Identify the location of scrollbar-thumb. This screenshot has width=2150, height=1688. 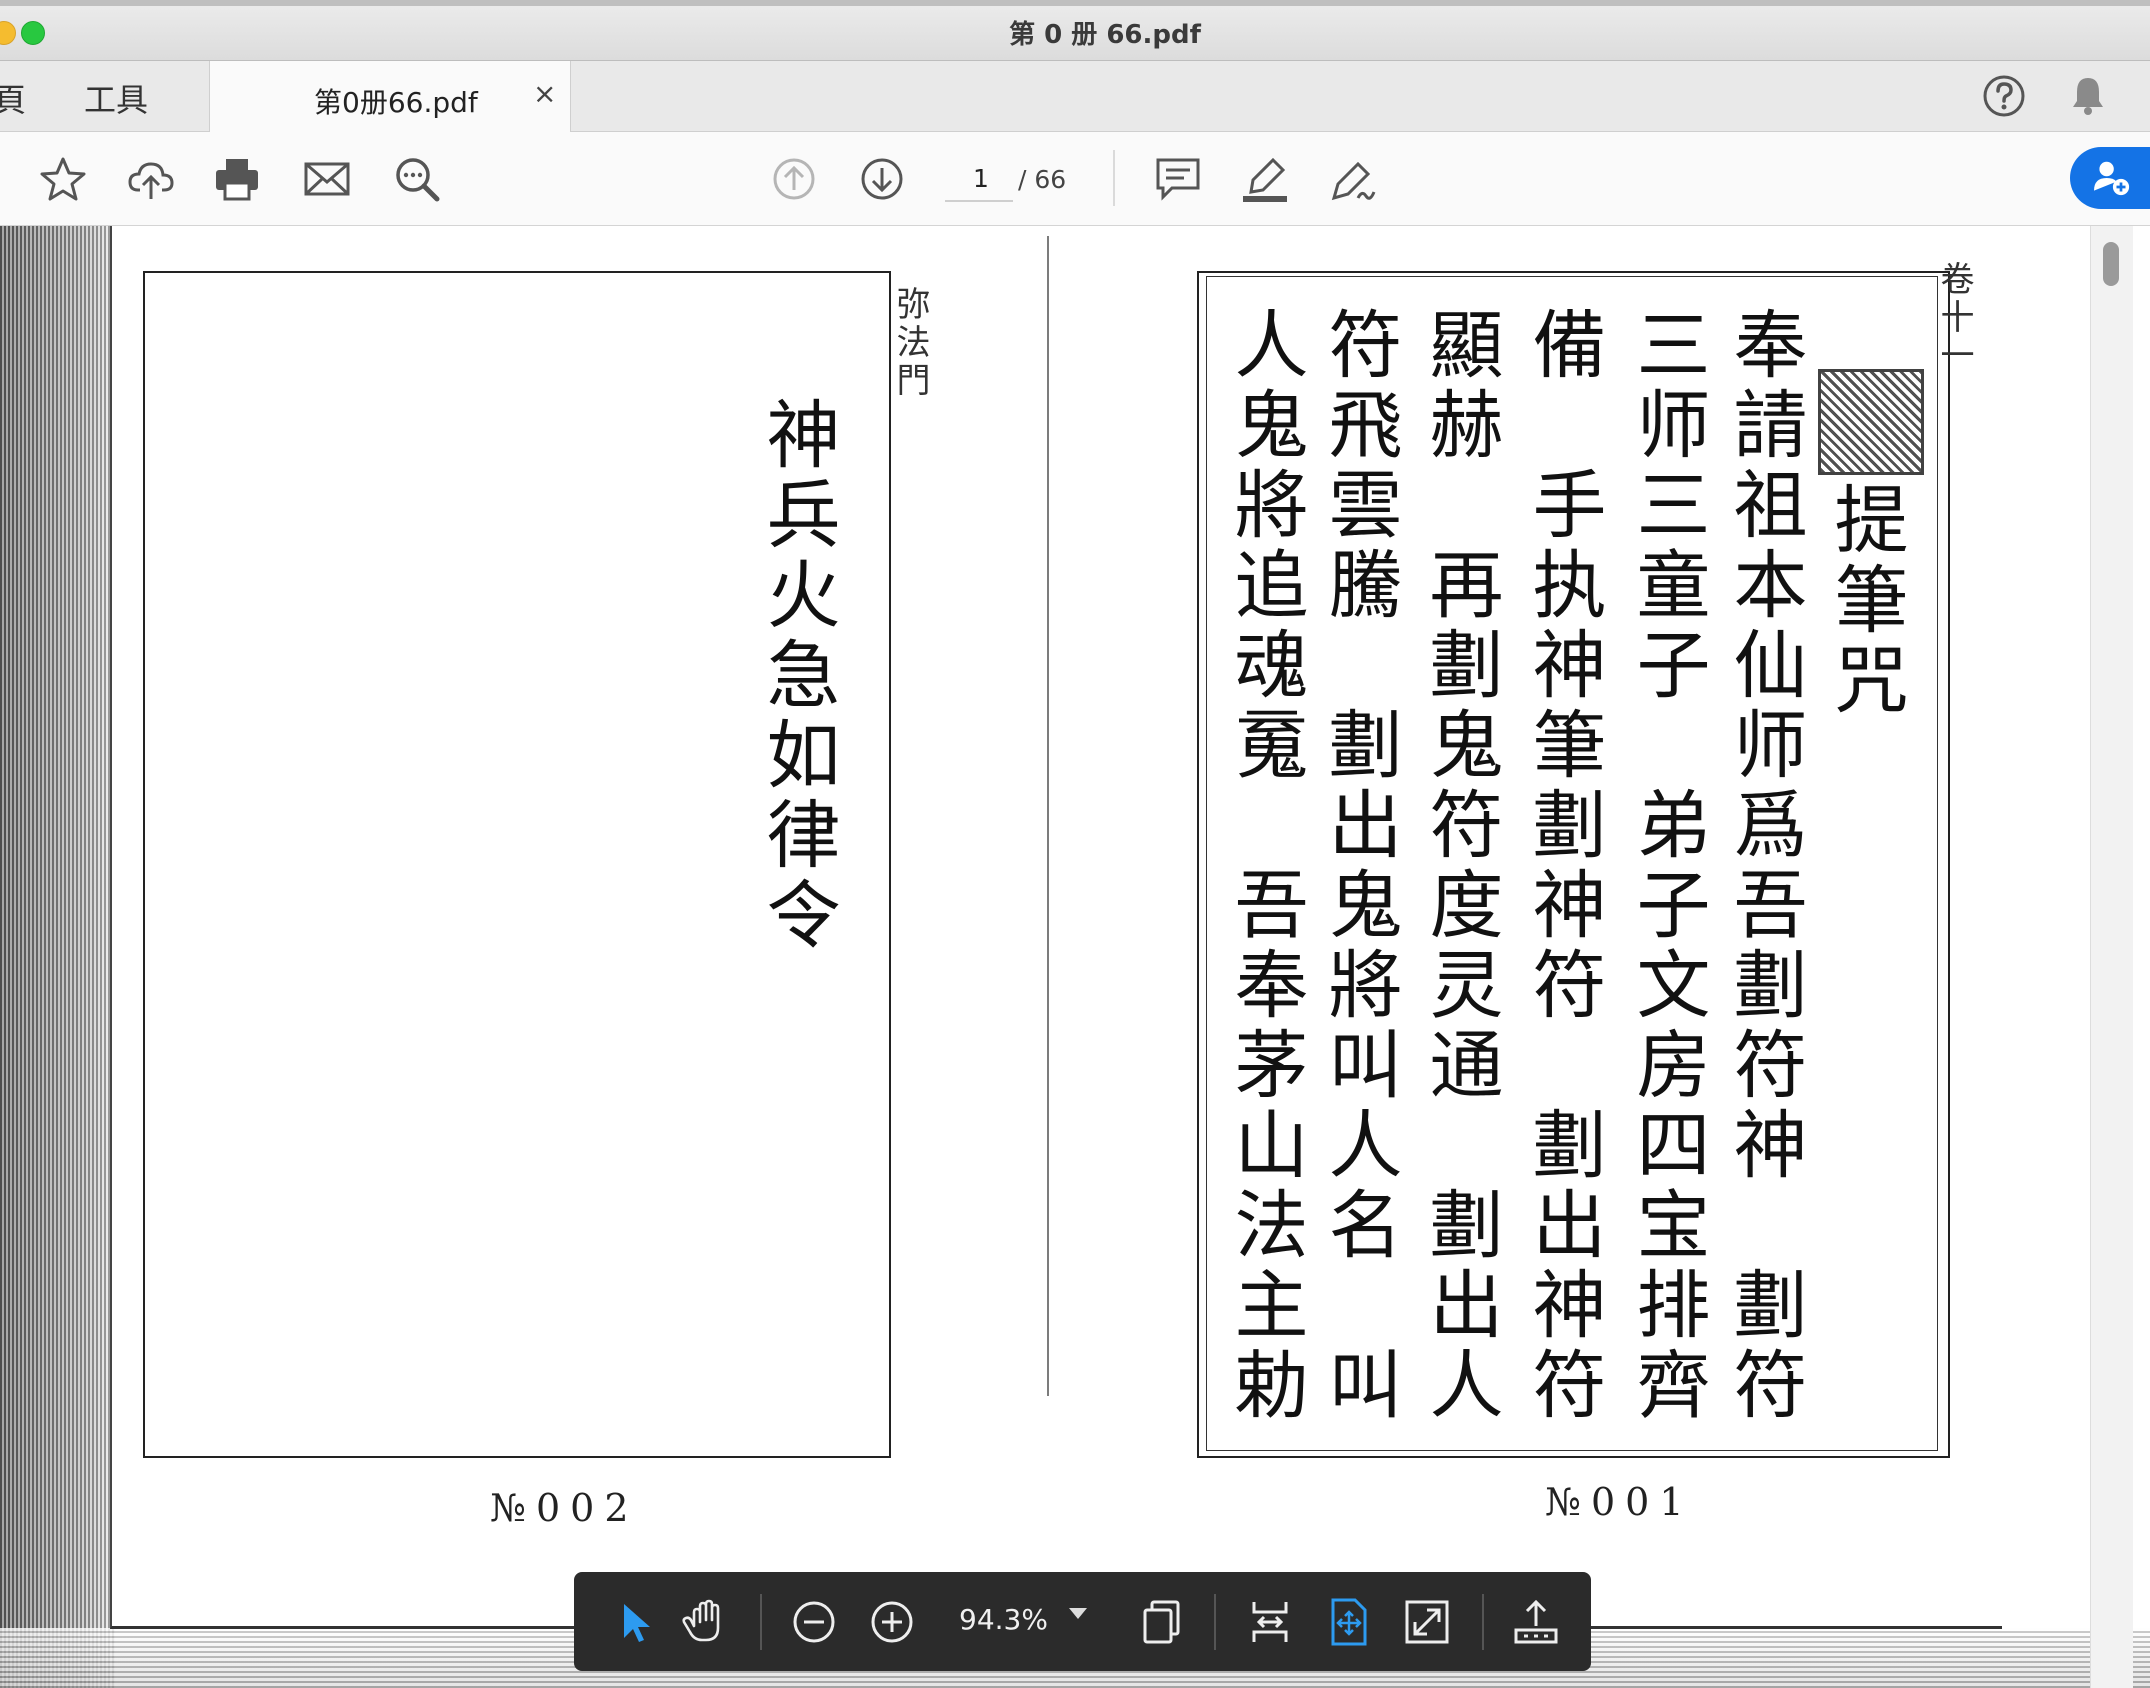
(2111, 264).